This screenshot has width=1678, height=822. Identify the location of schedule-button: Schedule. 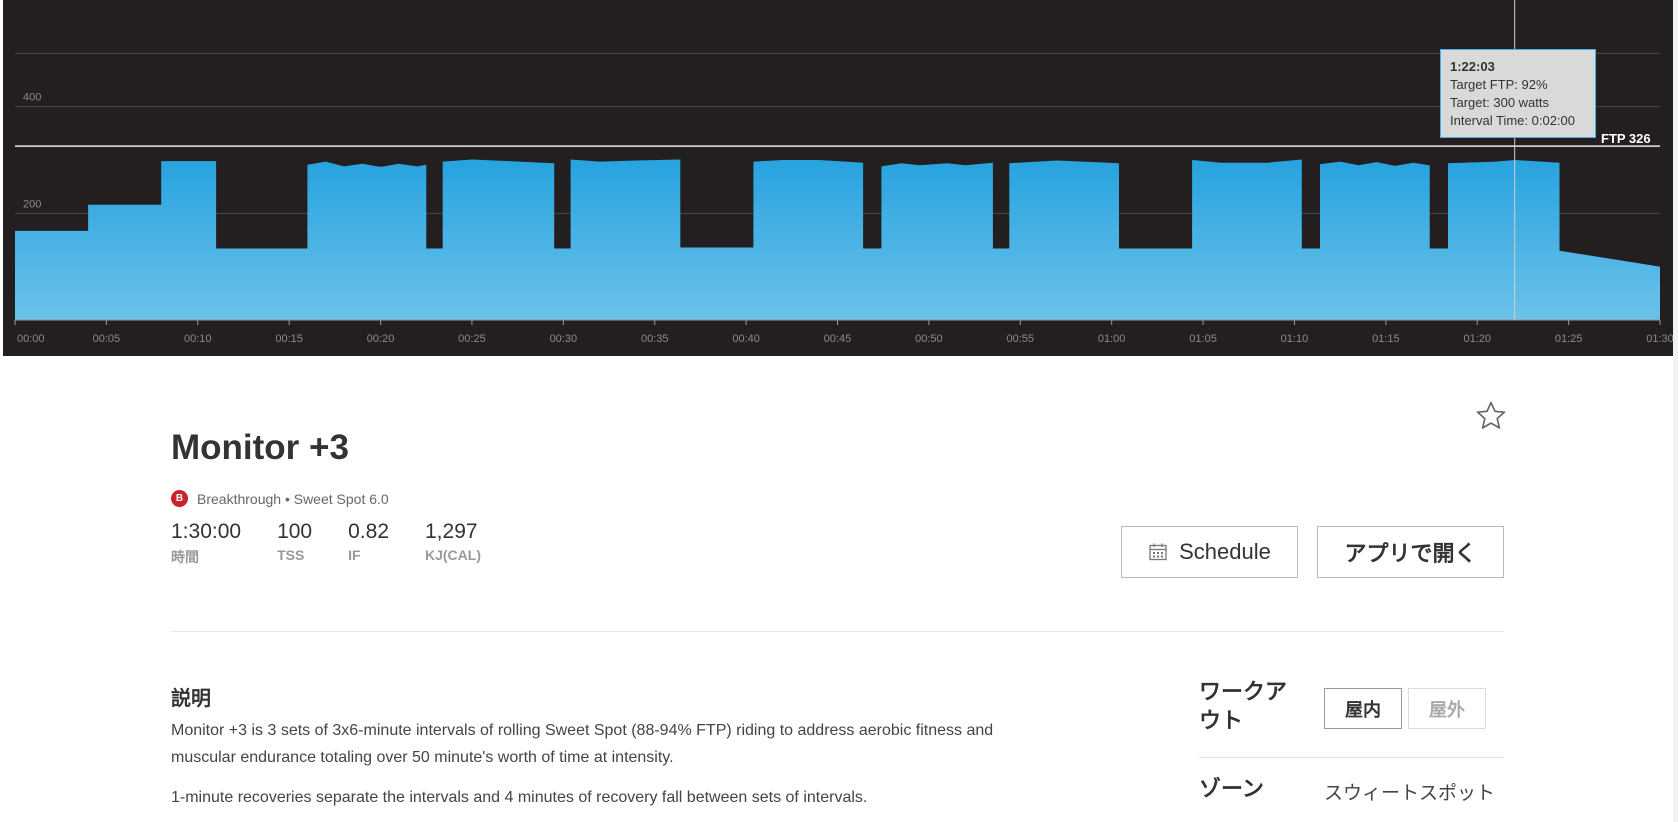
(1209, 552).